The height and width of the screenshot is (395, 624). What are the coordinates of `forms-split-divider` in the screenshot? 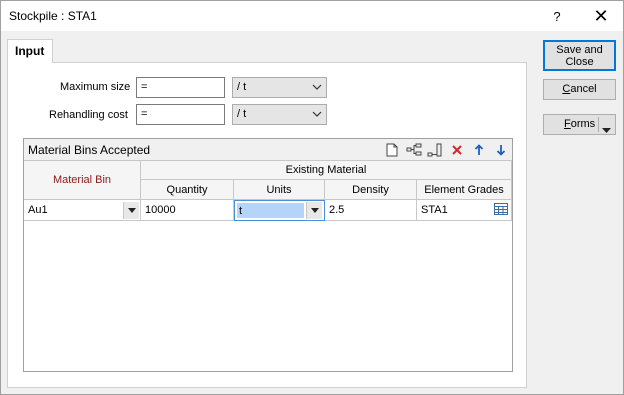 It's located at (598, 124).